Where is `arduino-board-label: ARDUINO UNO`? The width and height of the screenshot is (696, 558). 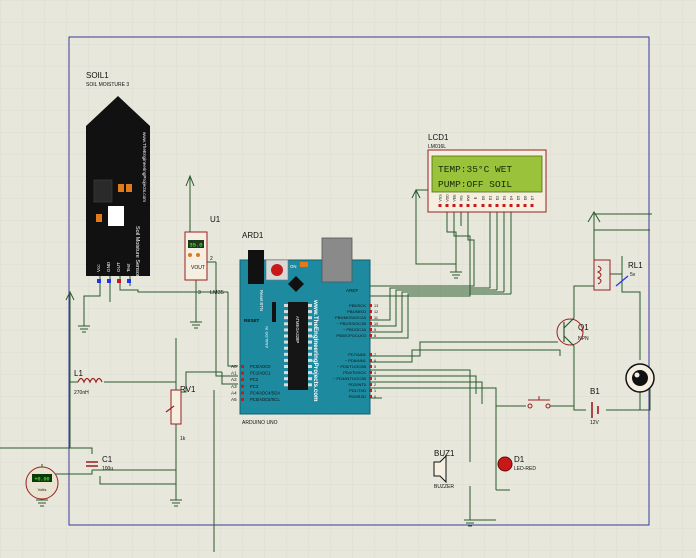
arduino-board-label: ARDUINO UNO is located at coordinates (260, 423).